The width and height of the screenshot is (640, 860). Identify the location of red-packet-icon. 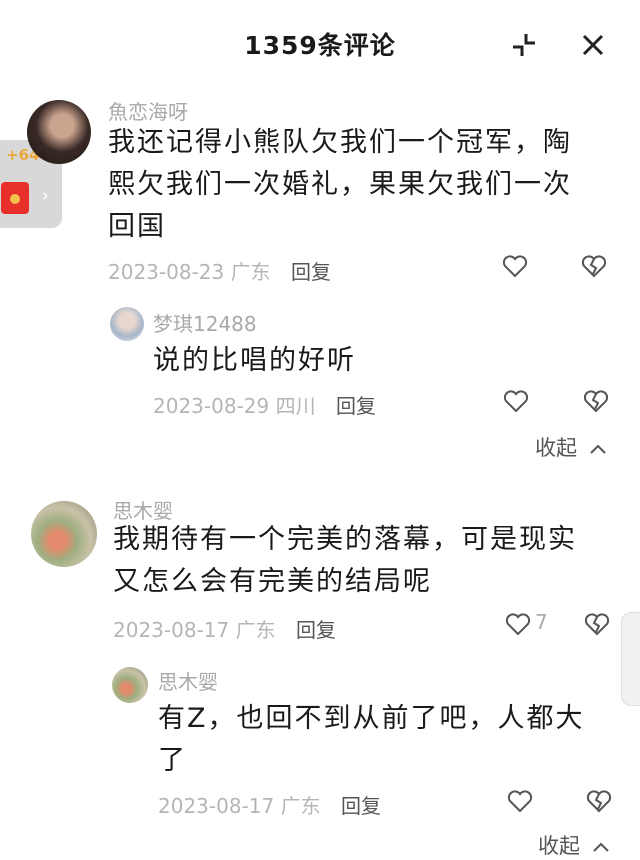
(15, 198).